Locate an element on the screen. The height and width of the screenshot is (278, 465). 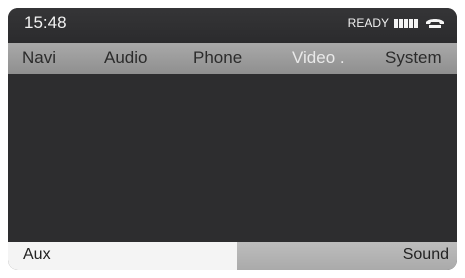
status-indicators: READY is located at coordinates (396, 23).